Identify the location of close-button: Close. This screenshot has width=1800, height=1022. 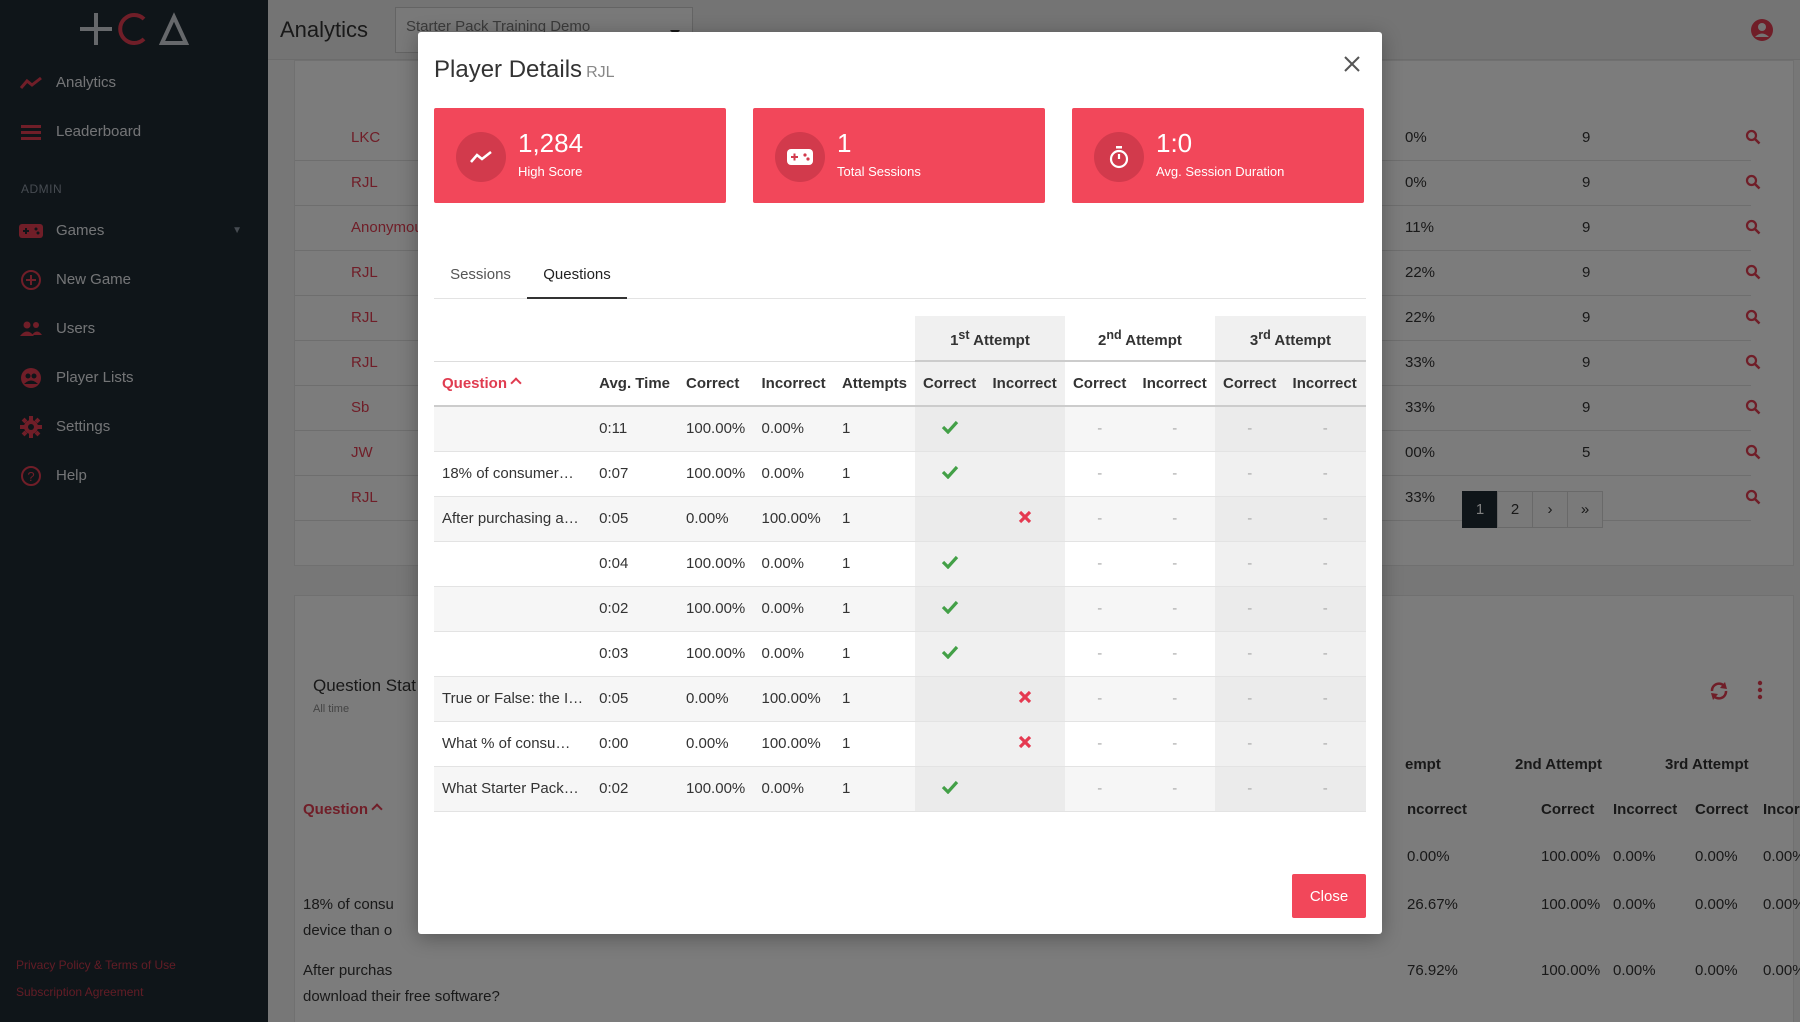
(1329, 896).